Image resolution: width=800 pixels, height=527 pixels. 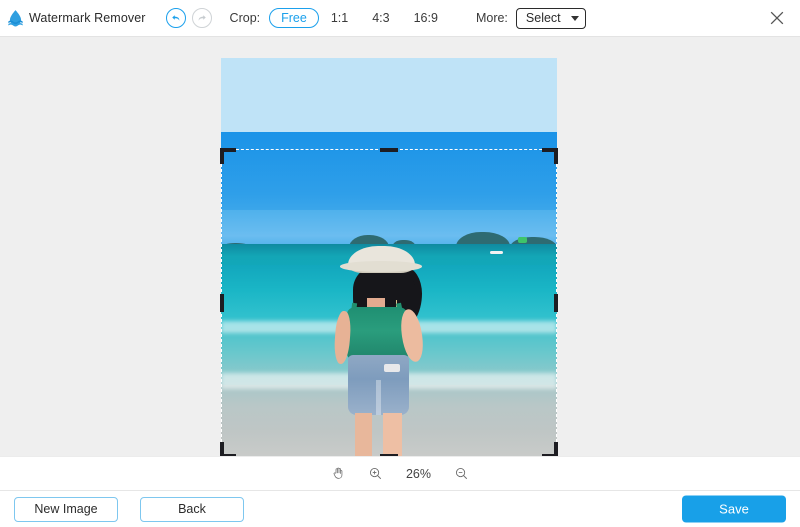 I want to click on chevron-down-icon, so click(x=574, y=18).